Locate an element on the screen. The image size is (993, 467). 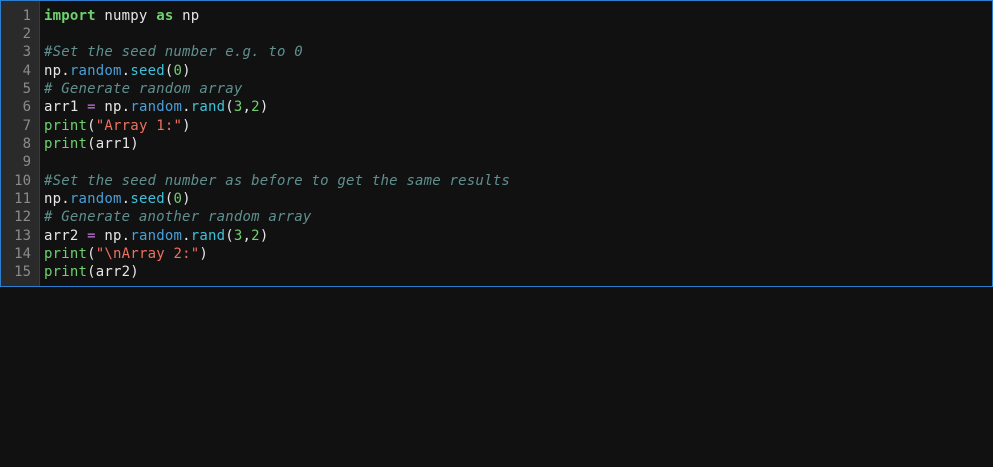
code-token: # Generate another random array is located at coordinates (178, 217).